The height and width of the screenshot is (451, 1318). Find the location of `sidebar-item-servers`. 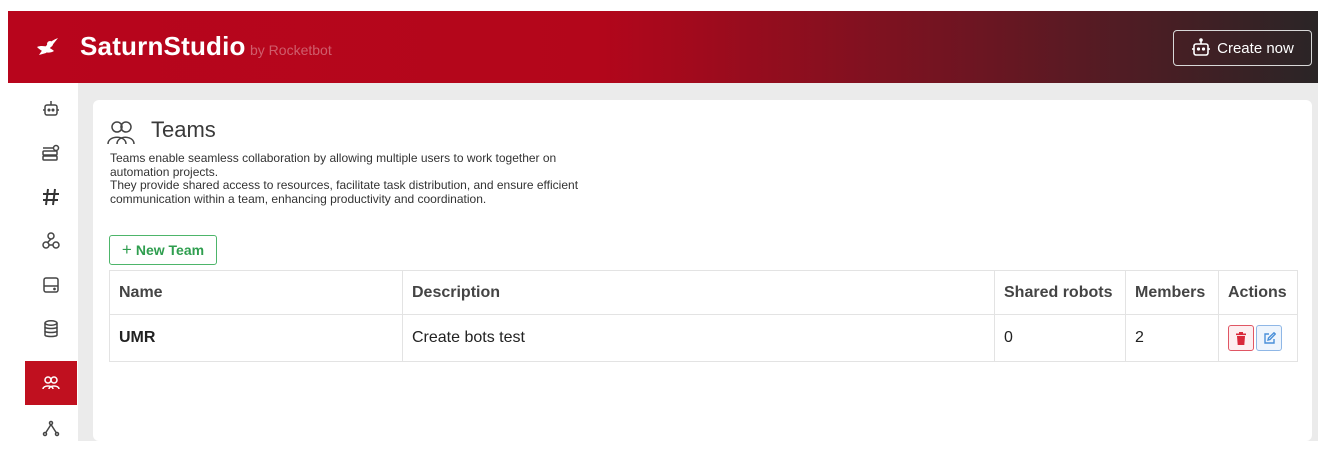

sidebar-item-servers is located at coordinates (51, 153).